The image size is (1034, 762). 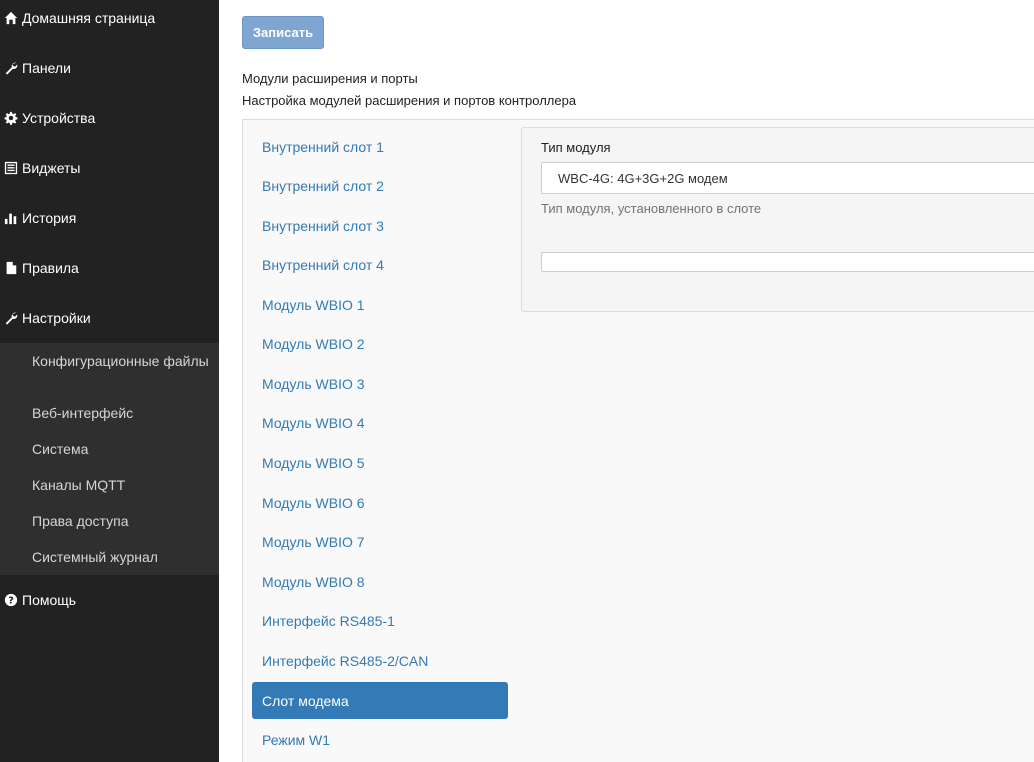 I want to click on empty-field, so click(x=787, y=262).